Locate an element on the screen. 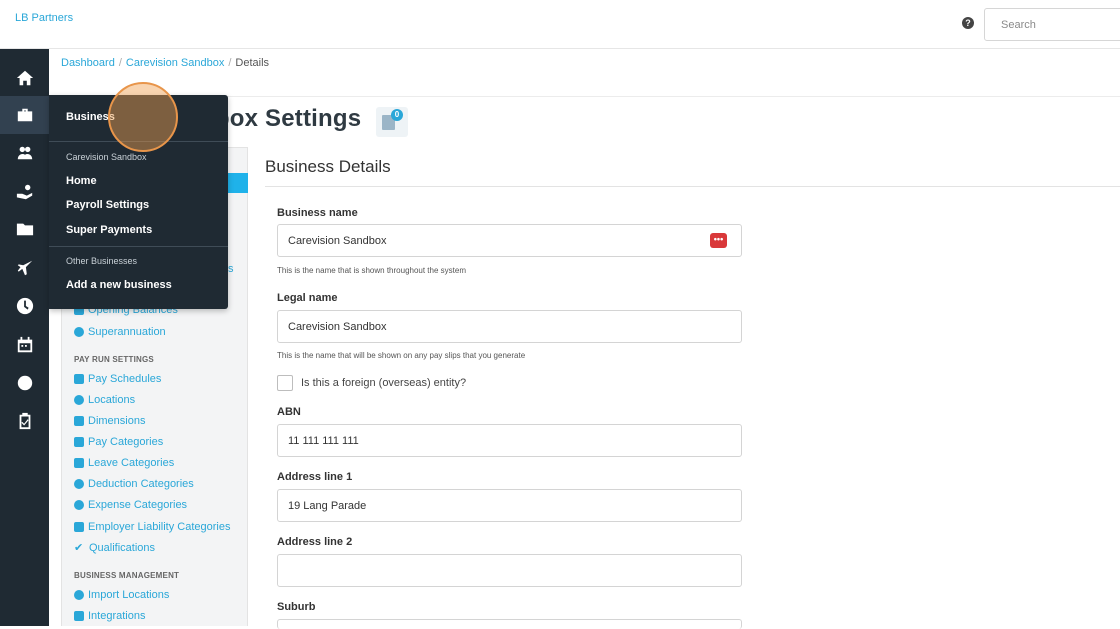  address1-field is located at coordinates (509, 505).